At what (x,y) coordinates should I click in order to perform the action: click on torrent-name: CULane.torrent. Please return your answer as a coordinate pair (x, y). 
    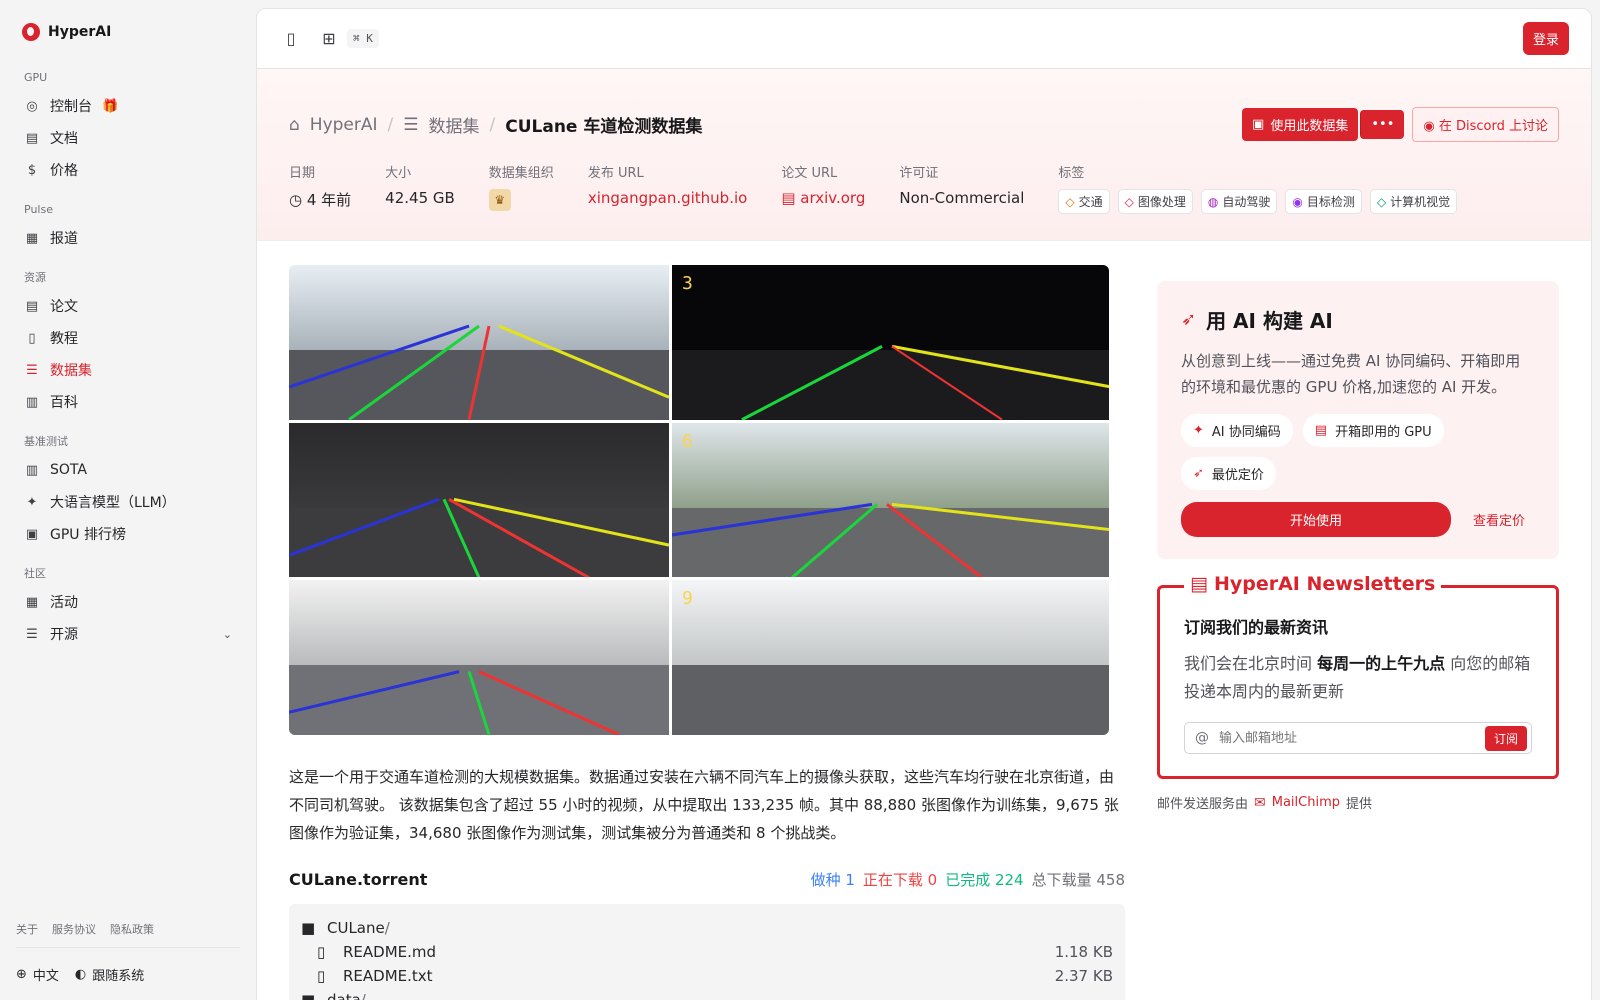
    Looking at the image, I should click on (358, 879).